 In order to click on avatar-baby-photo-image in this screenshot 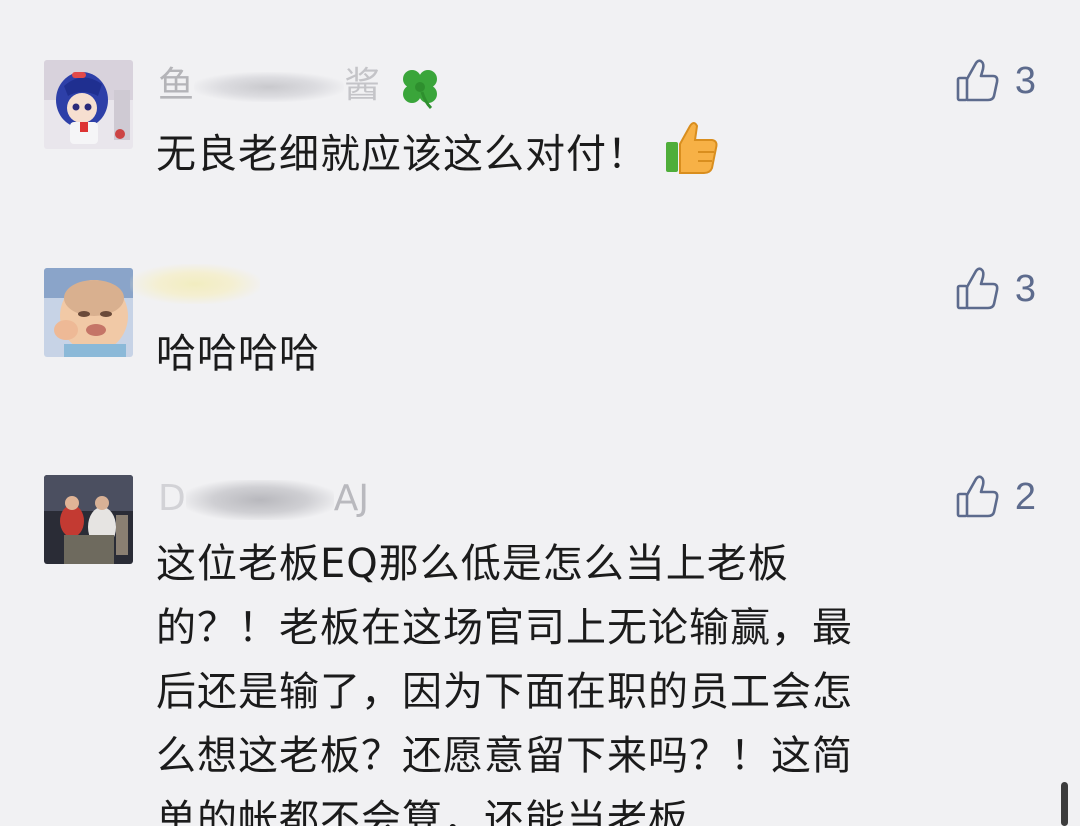, I will do `click(88, 312)`.